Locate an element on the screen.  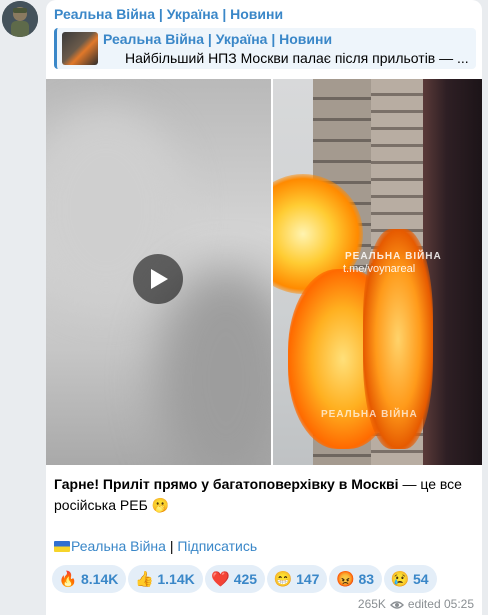
reactions-bar: 🔥 8.14K 👍 1.14K ❤️ 425 😁 147 😡 83 😢 54 is located at coordinates (245, 579).